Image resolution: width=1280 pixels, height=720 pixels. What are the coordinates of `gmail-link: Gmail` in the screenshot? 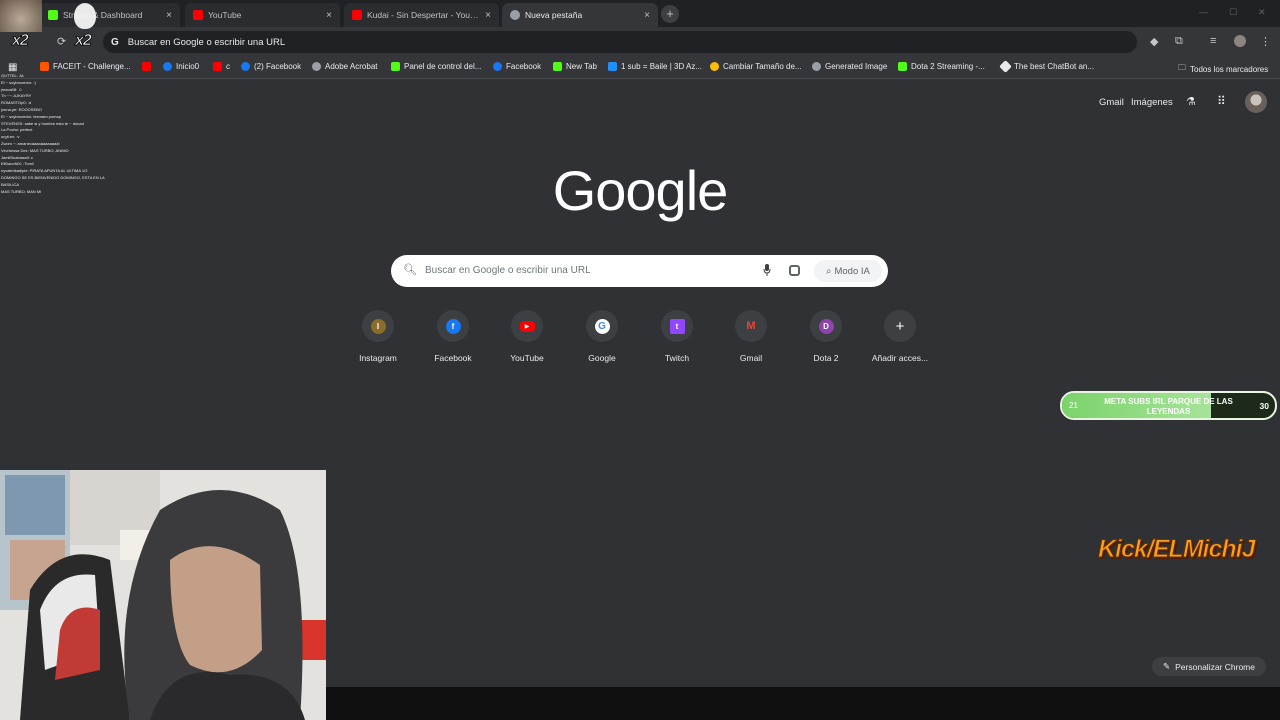 It's located at (1111, 102).